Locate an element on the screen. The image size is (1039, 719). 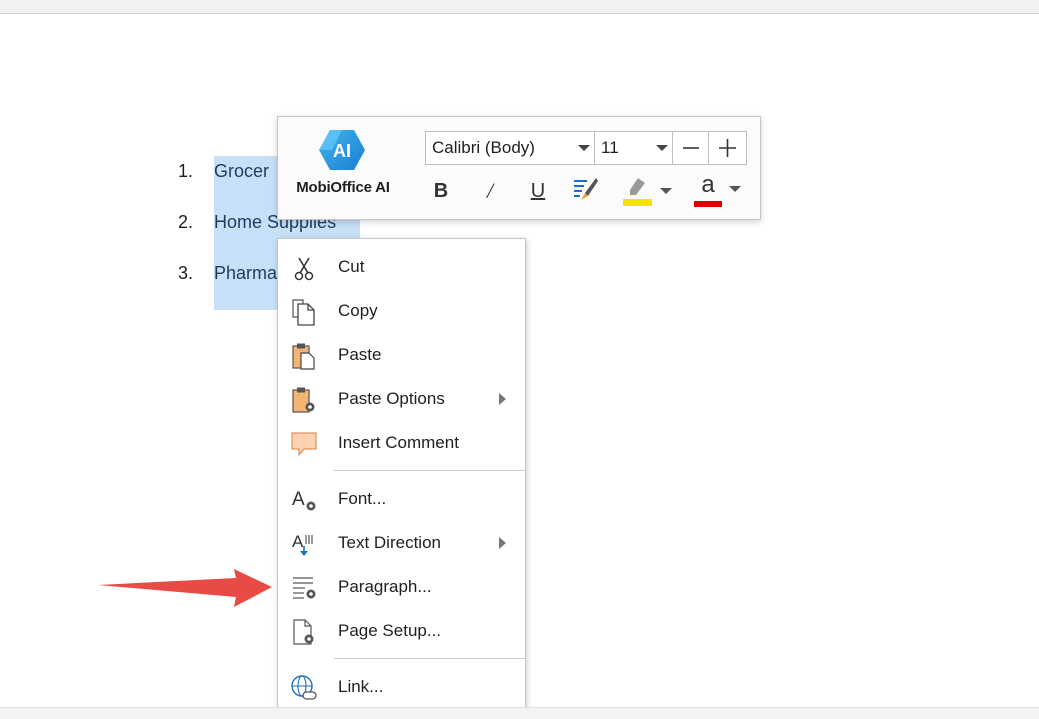
font-name-value: Calibri (Body) is located at coordinates (483, 147).